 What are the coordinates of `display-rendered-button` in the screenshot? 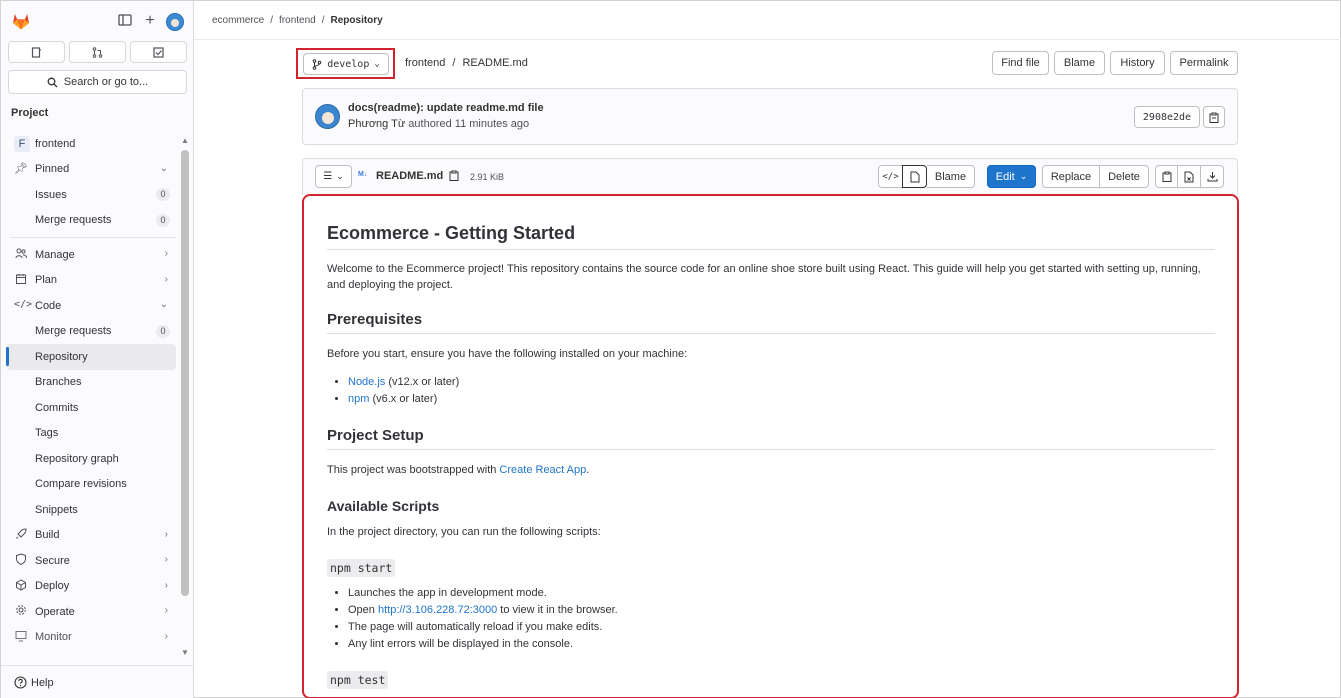 It's located at (914, 176).